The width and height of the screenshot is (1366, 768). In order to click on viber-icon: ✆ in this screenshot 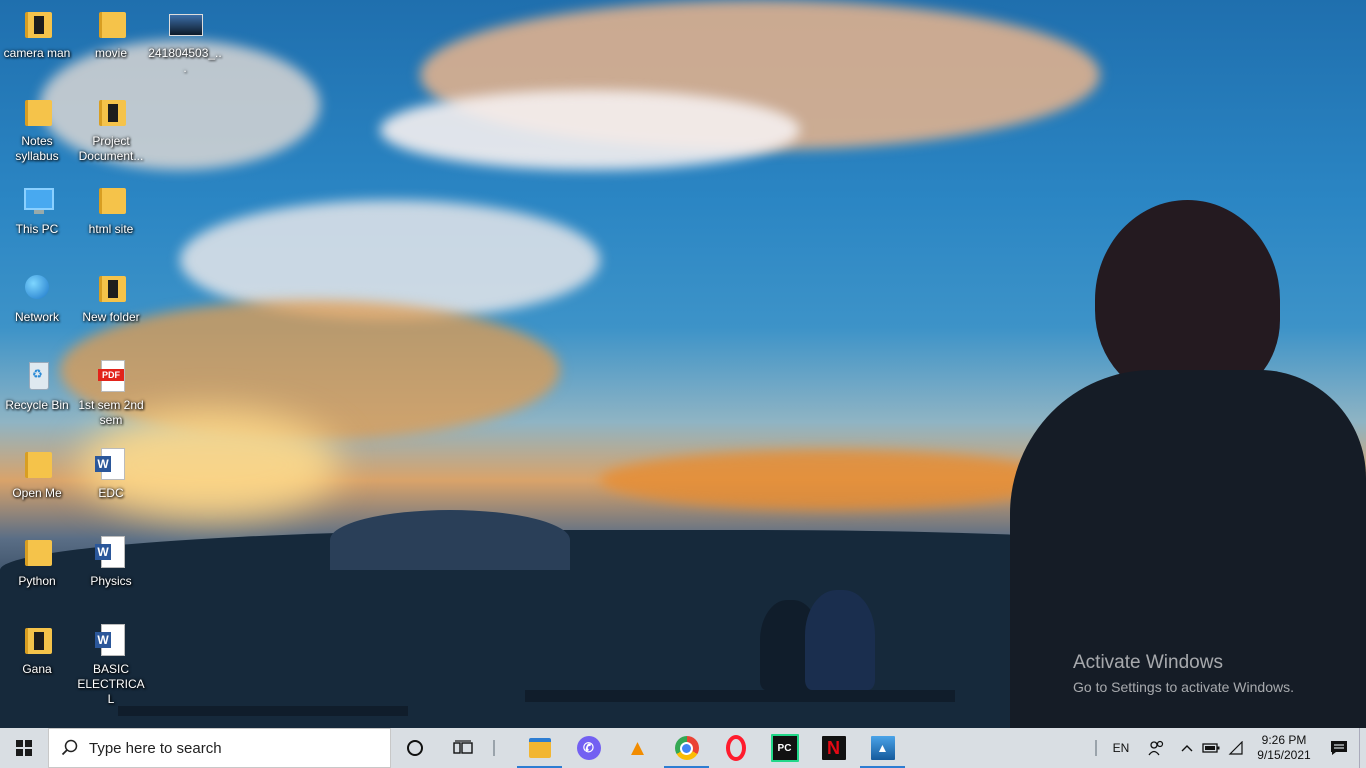, I will do `click(588, 748)`.